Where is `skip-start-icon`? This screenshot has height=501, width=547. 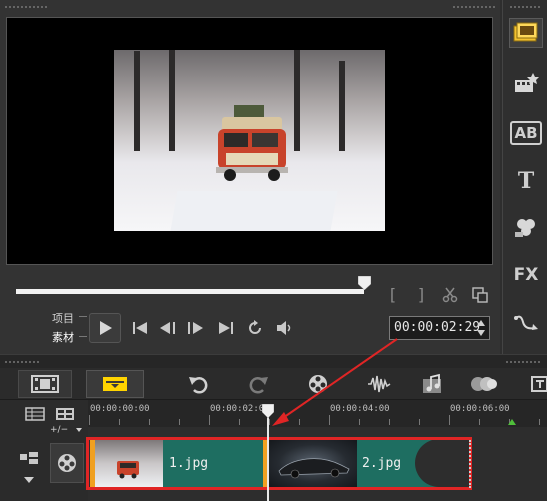
skip-start-icon is located at coordinates (140, 328).